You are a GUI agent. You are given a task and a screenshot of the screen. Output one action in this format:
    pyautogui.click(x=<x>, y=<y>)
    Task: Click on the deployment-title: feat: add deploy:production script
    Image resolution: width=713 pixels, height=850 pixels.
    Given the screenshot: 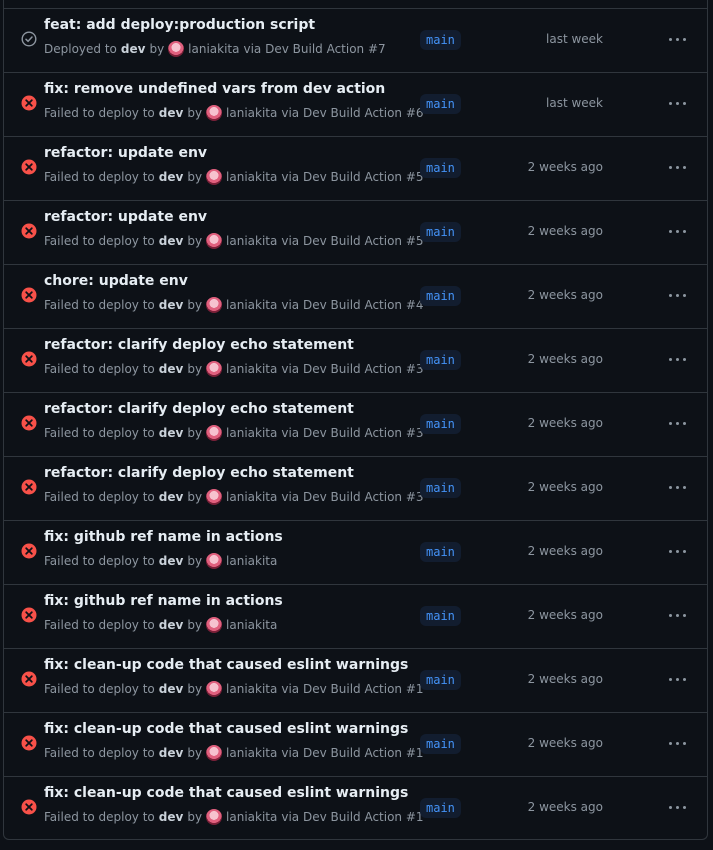 What is the action you would take?
    pyautogui.click(x=179, y=25)
    